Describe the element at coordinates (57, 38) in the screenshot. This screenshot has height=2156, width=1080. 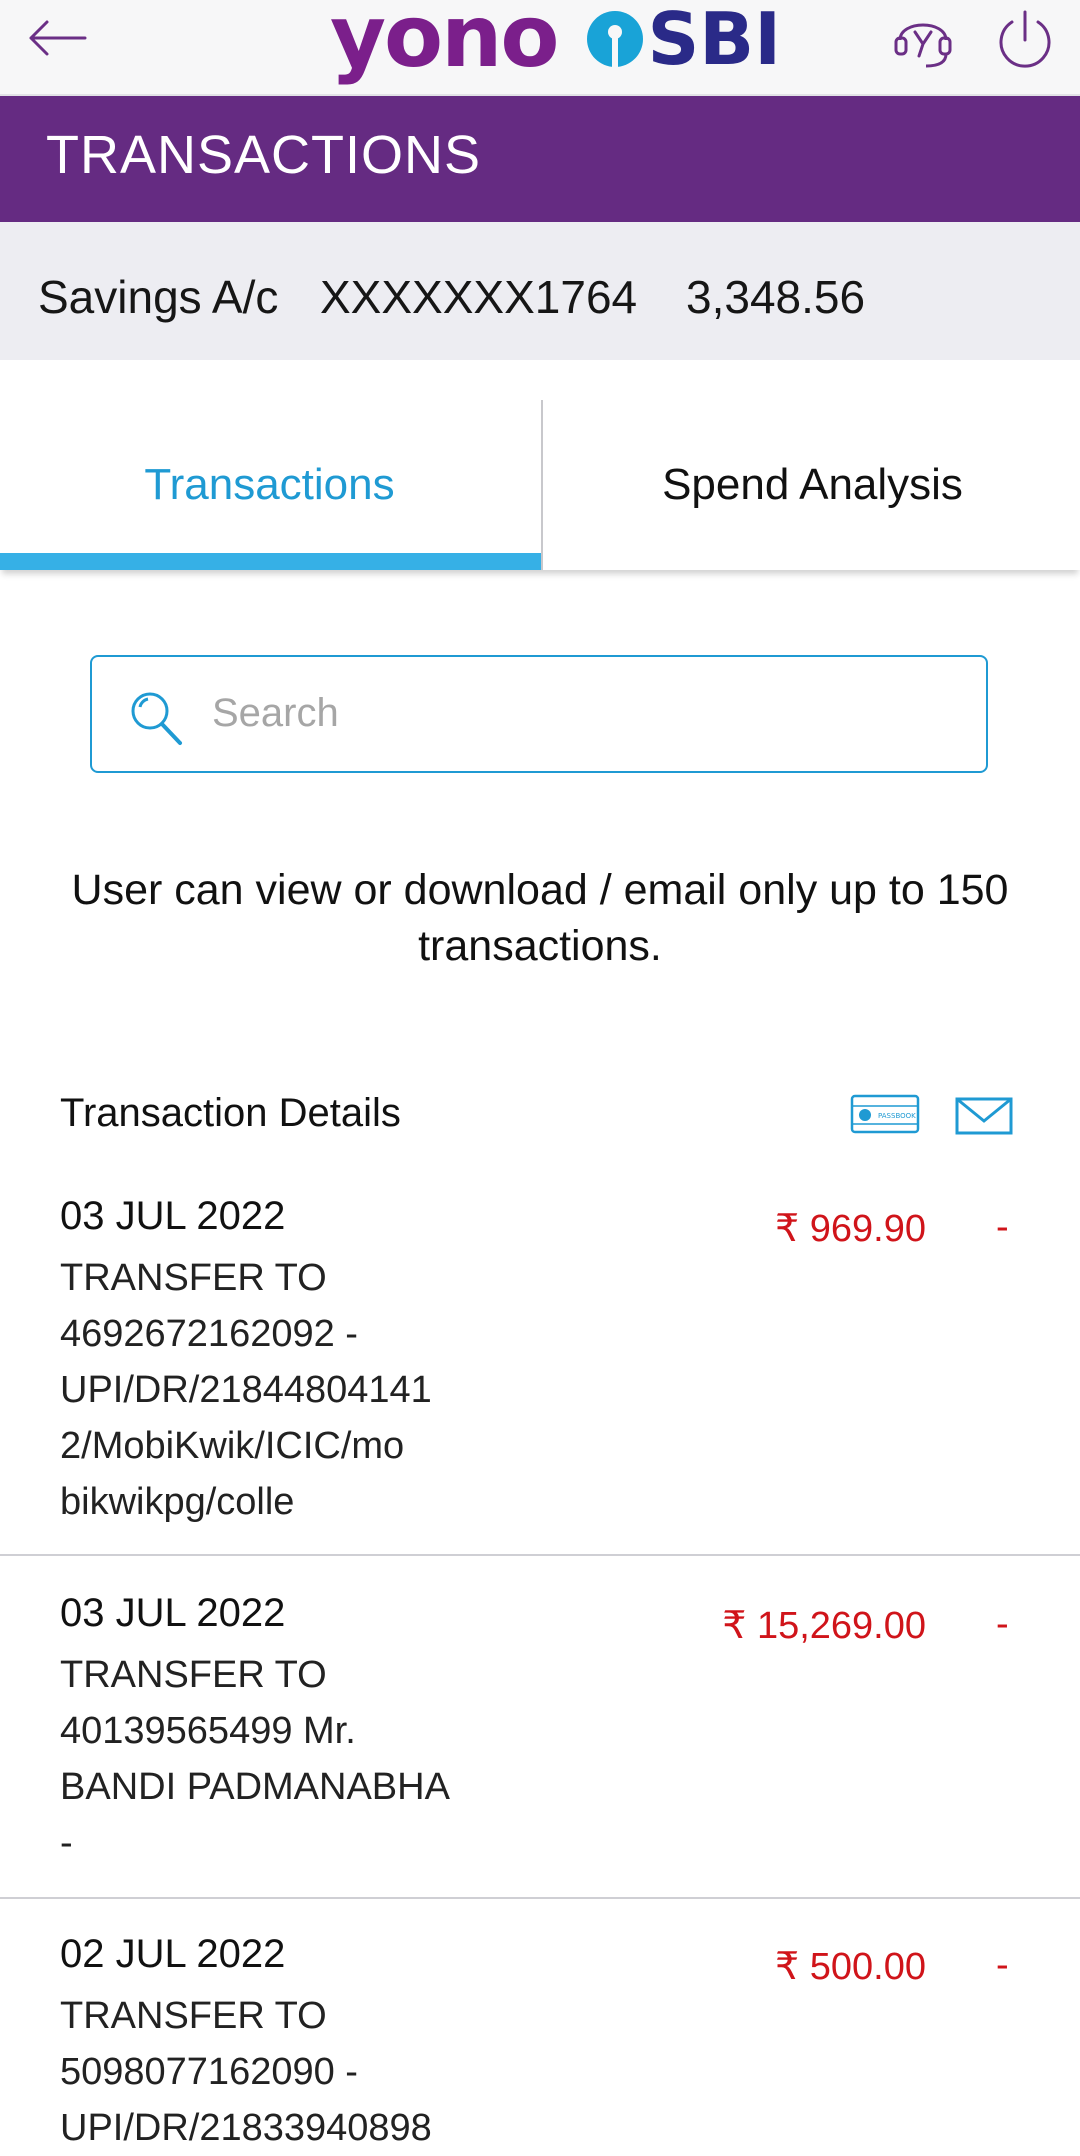
I see `back-arrow-icon` at that location.